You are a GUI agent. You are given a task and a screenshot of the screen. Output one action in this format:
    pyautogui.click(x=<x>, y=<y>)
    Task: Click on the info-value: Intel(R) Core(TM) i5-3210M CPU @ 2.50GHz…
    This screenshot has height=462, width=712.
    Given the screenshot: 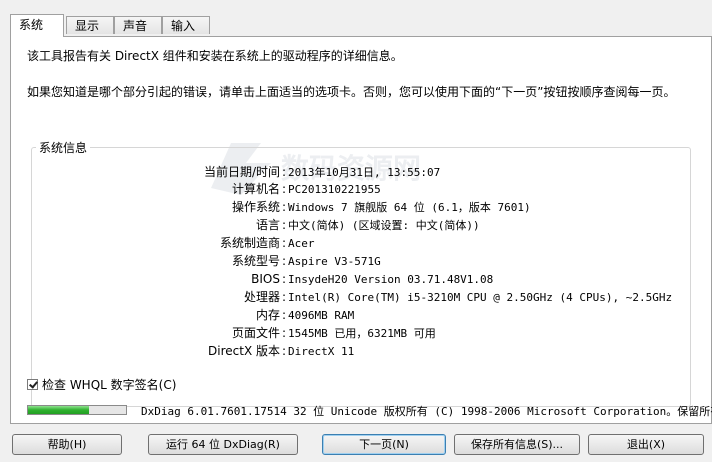 What is the action you would take?
    pyautogui.click(x=480, y=297)
    